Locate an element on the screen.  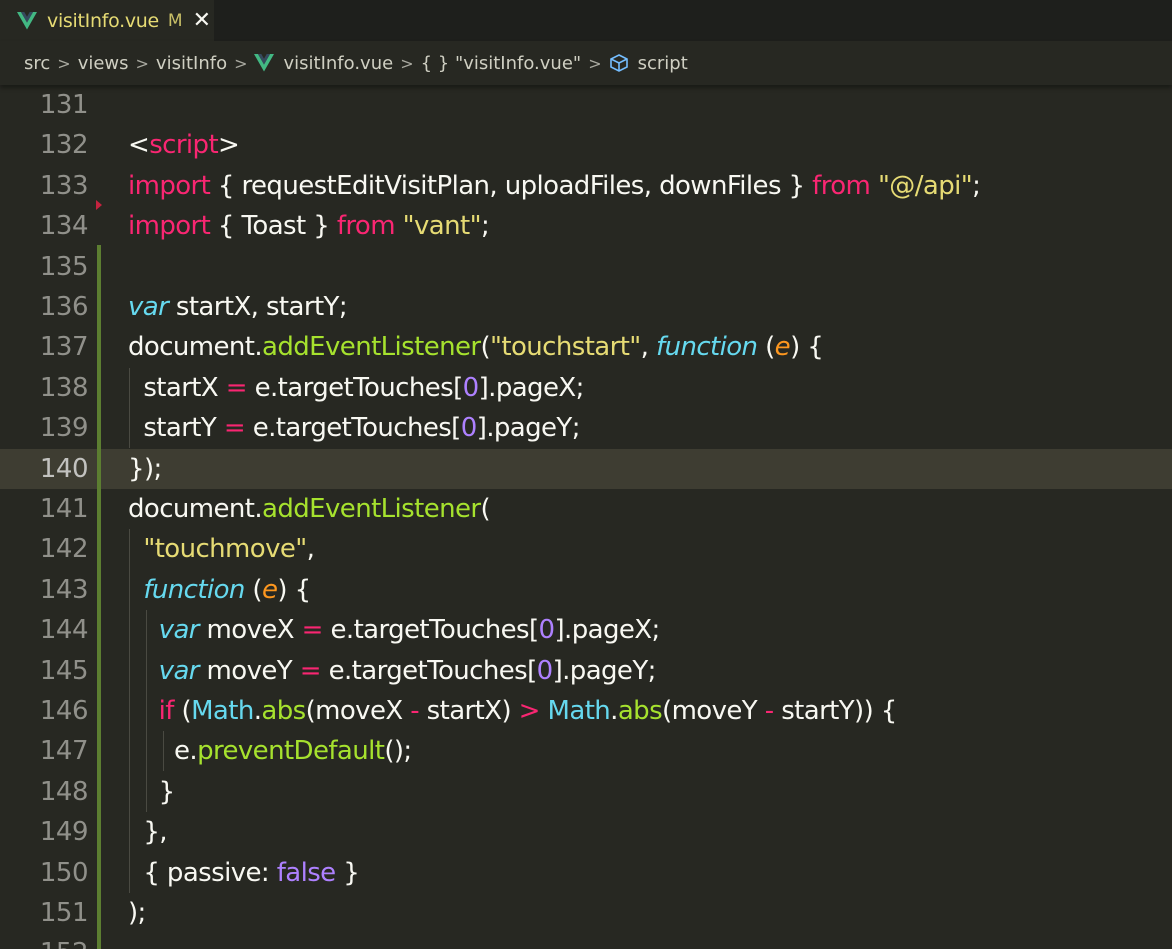
breadcrumb-item-src: src is located at coordinates (37, 63).